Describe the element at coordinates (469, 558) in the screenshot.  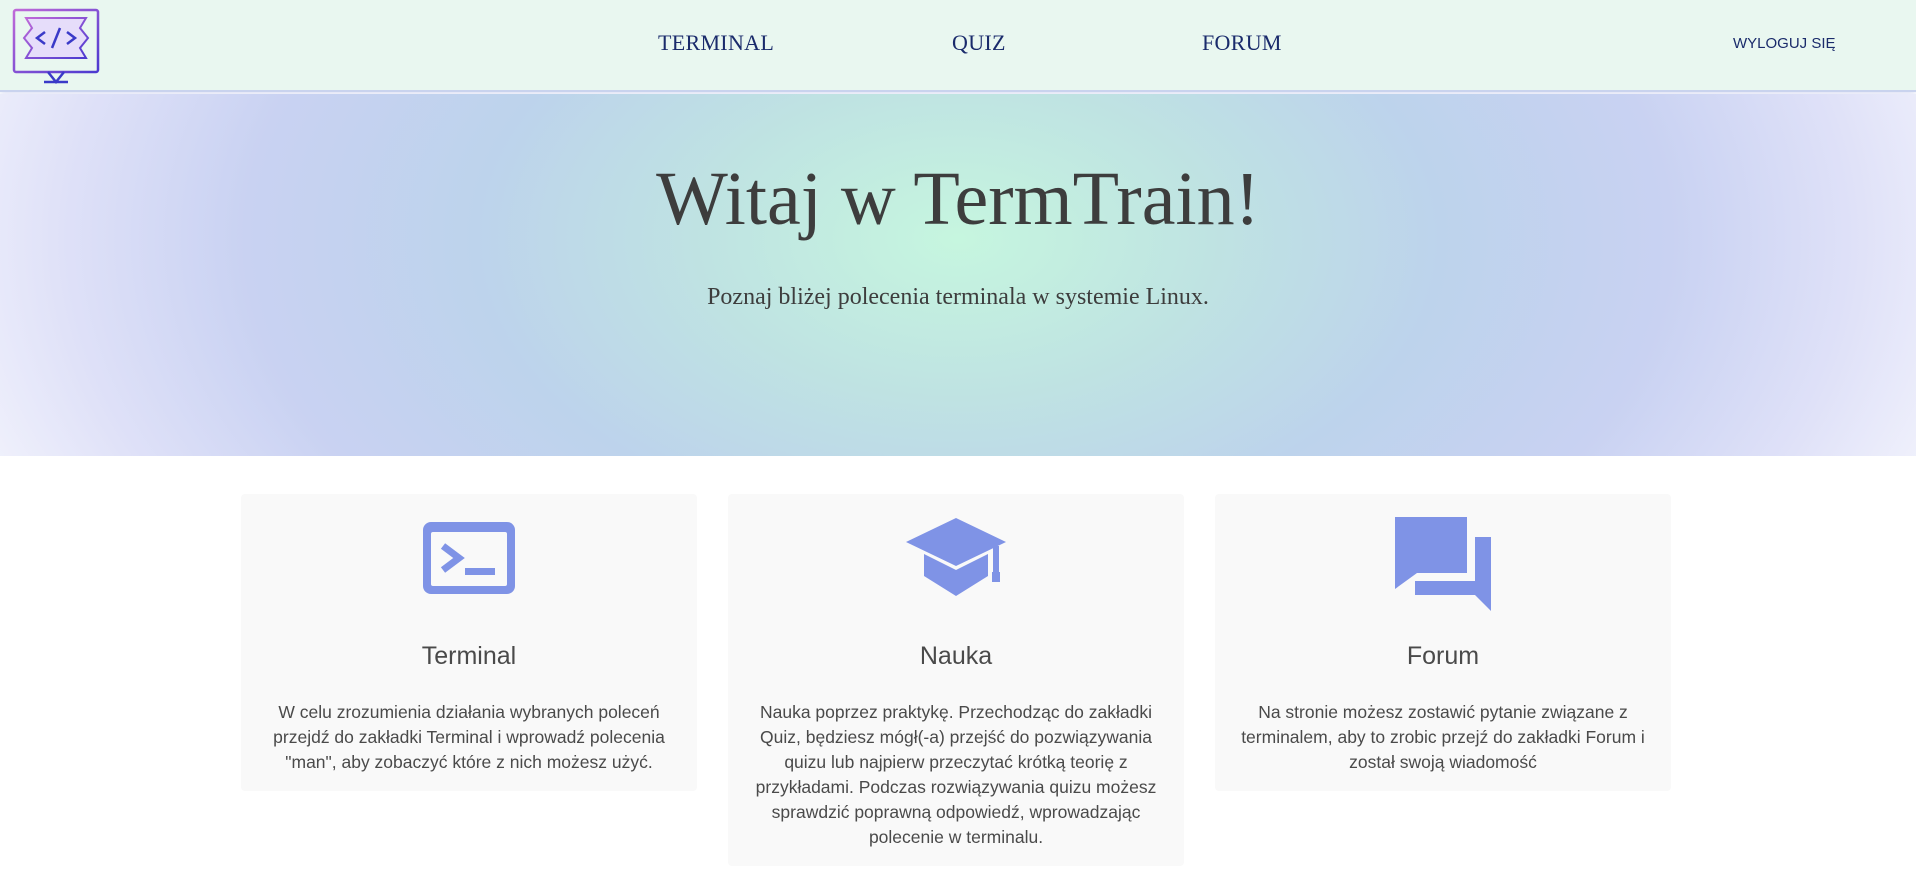
I see `terminal-icon` at that location.